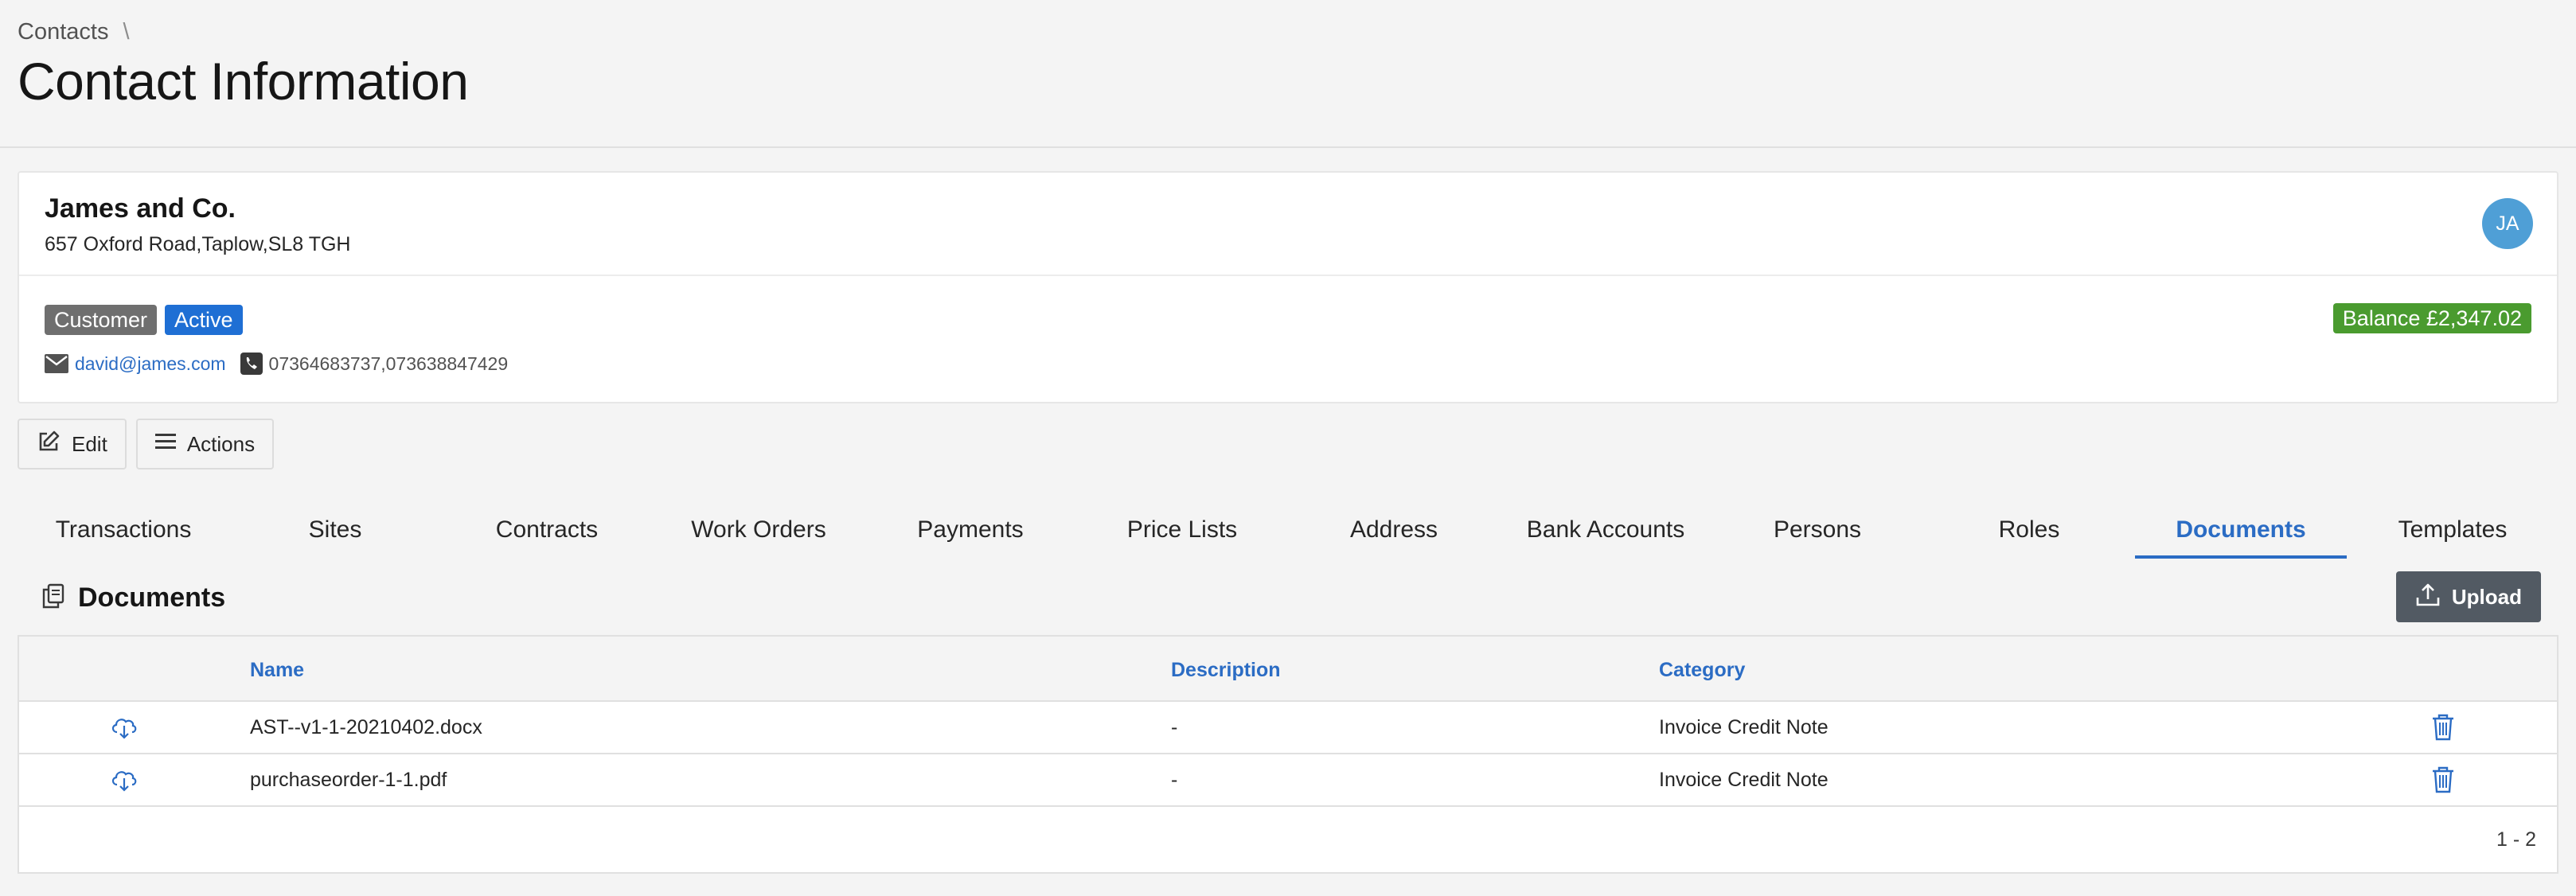  I want to click on table-header: Name Description Category, so click(1288, 669).